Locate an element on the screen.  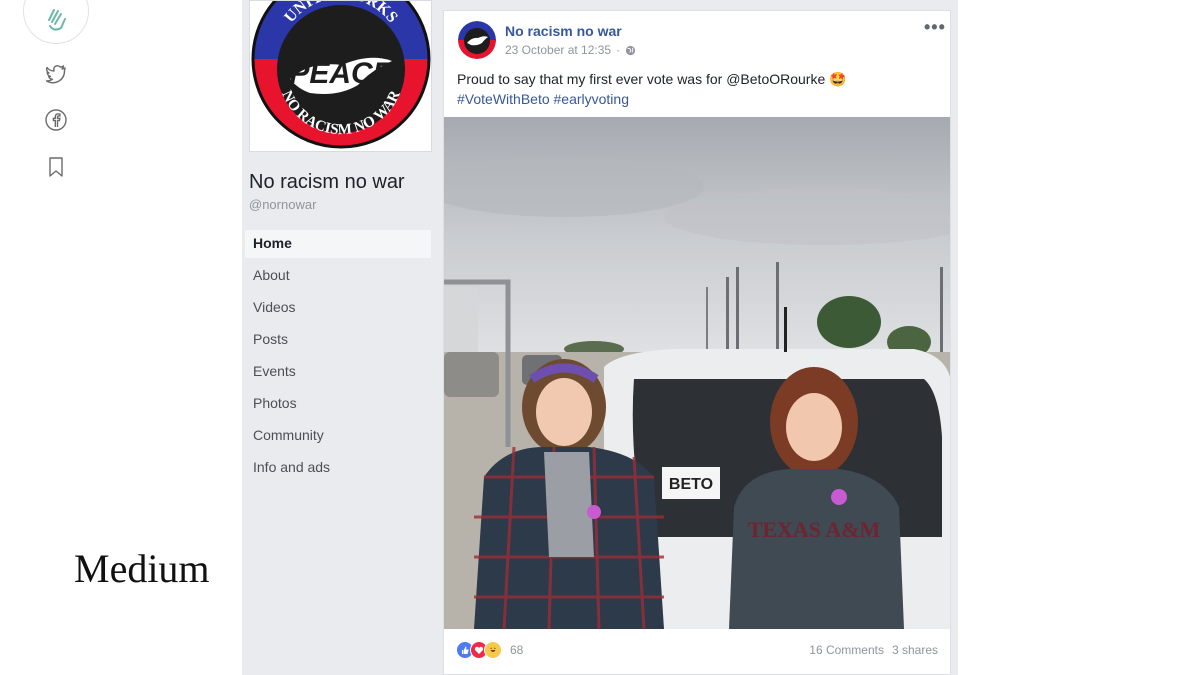
reaction-summary: 68 is located at coordinates (489, 650).